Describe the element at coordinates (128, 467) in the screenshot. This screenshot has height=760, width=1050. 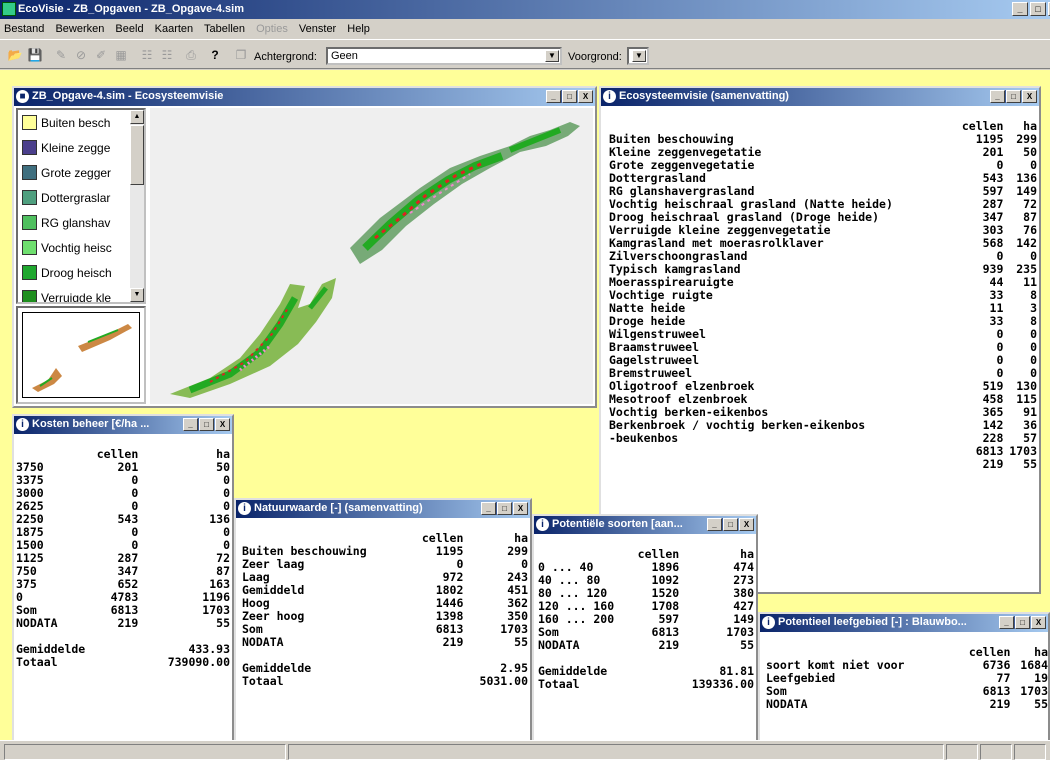
I see `cellen-cell: 201` at that location.